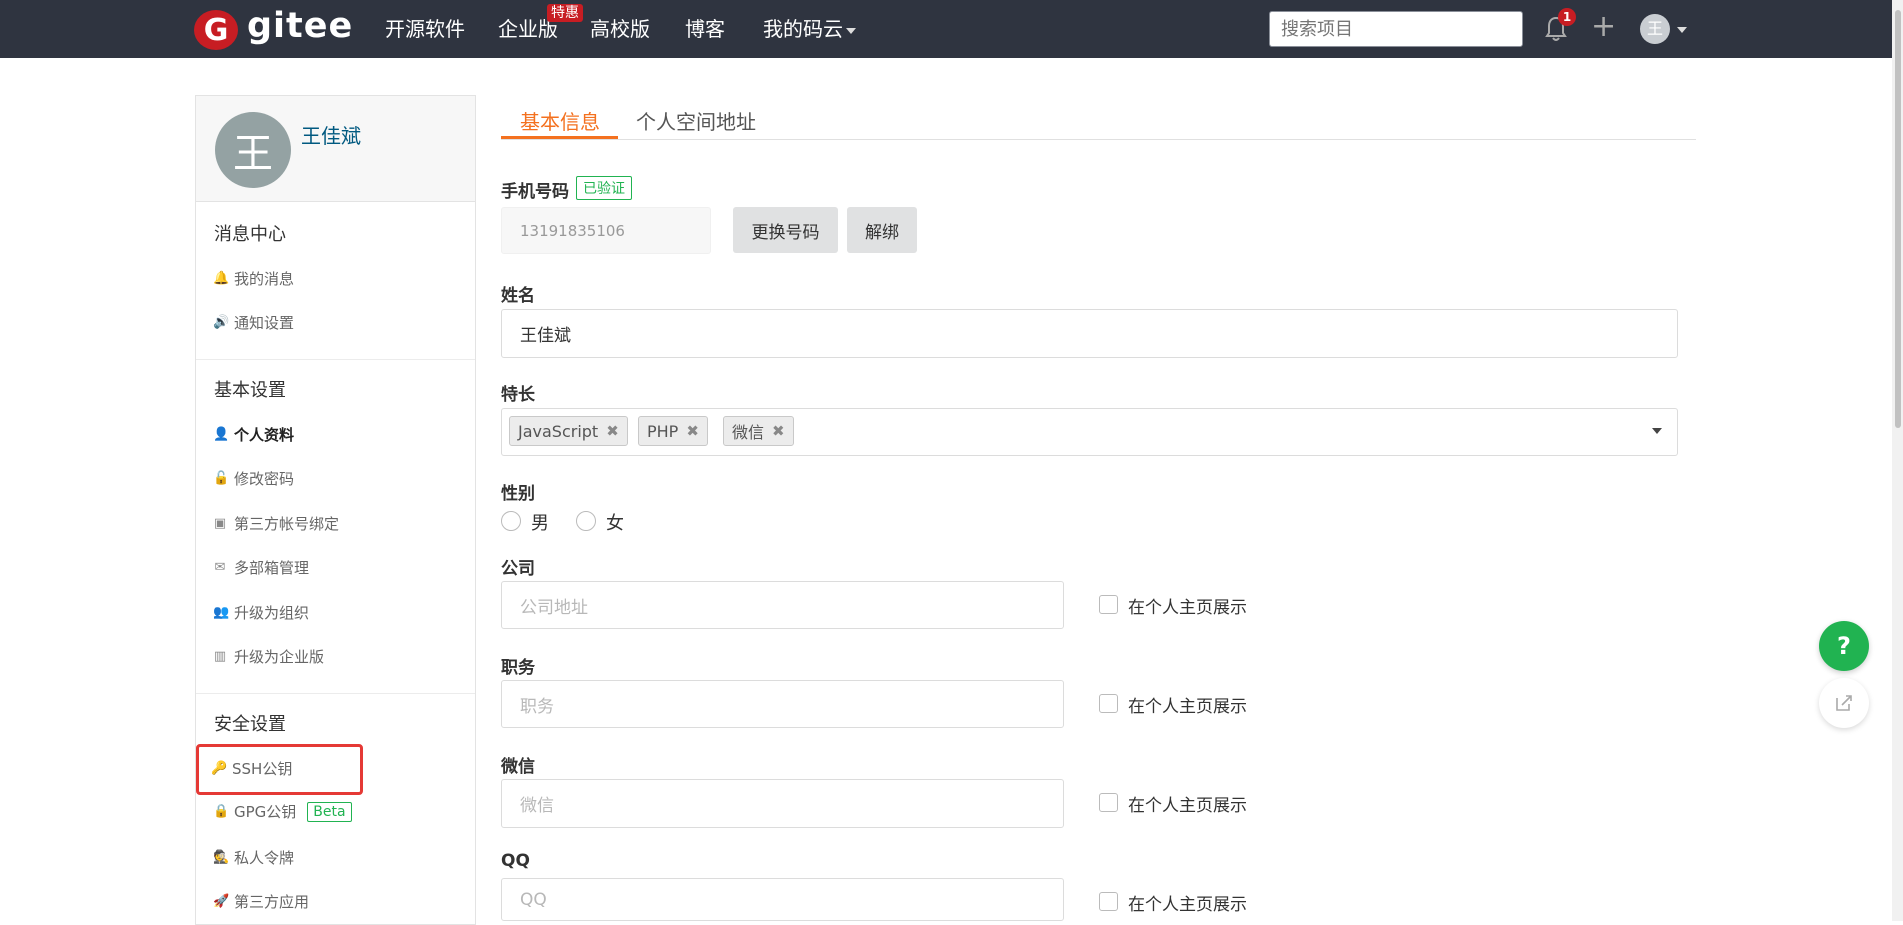 The height and width of the screenshot is (925, 1903). What do you see at coordinates (1396, 29) in the screenshot?
I see `search-input` at bounding box center [1396, 29].